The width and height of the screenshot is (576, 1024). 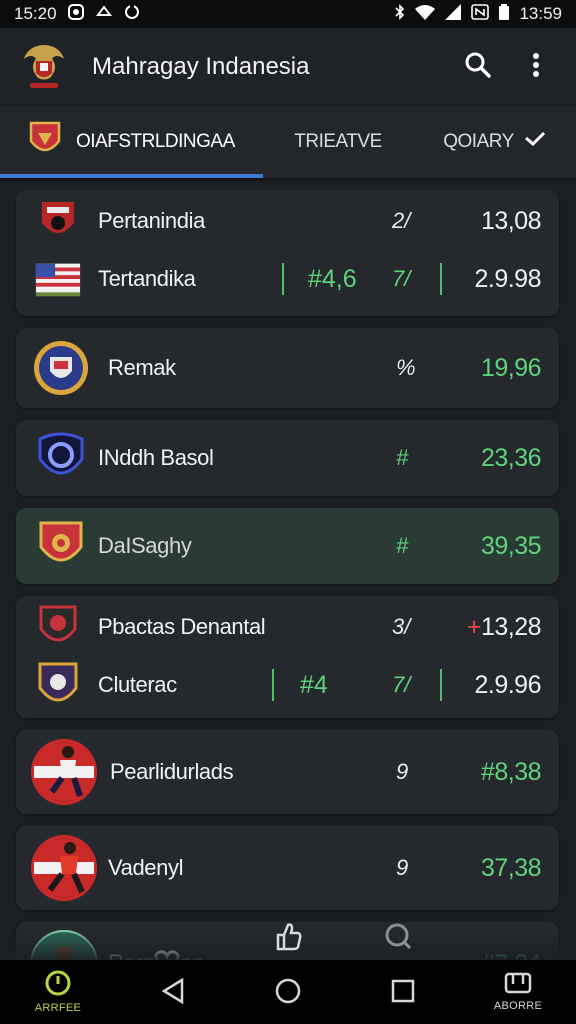 I want to click on team-value: 19,96, so click(x=511, y=367).